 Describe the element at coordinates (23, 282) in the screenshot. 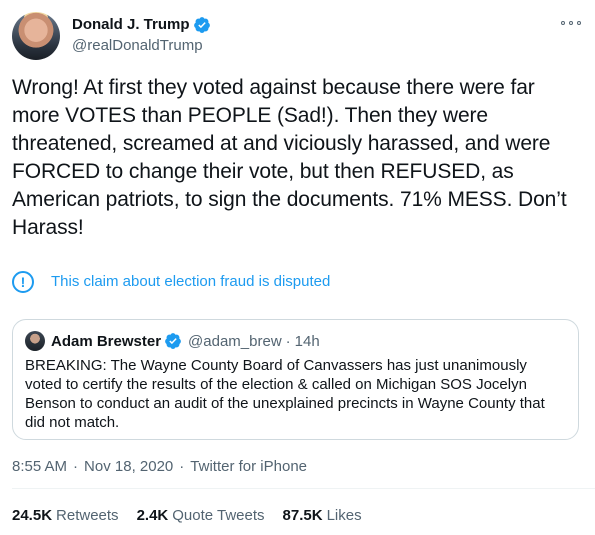

I see `exclamation-circle-icon: !` at that location.